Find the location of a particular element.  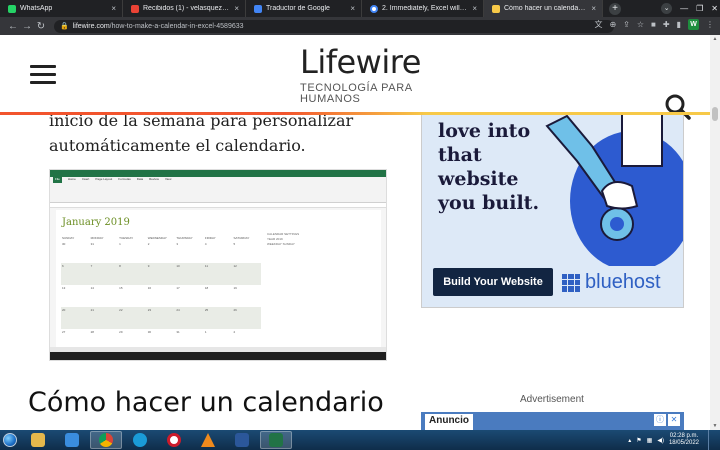

tab-search-icon: ⌄ is located at coordinates (667, 8).